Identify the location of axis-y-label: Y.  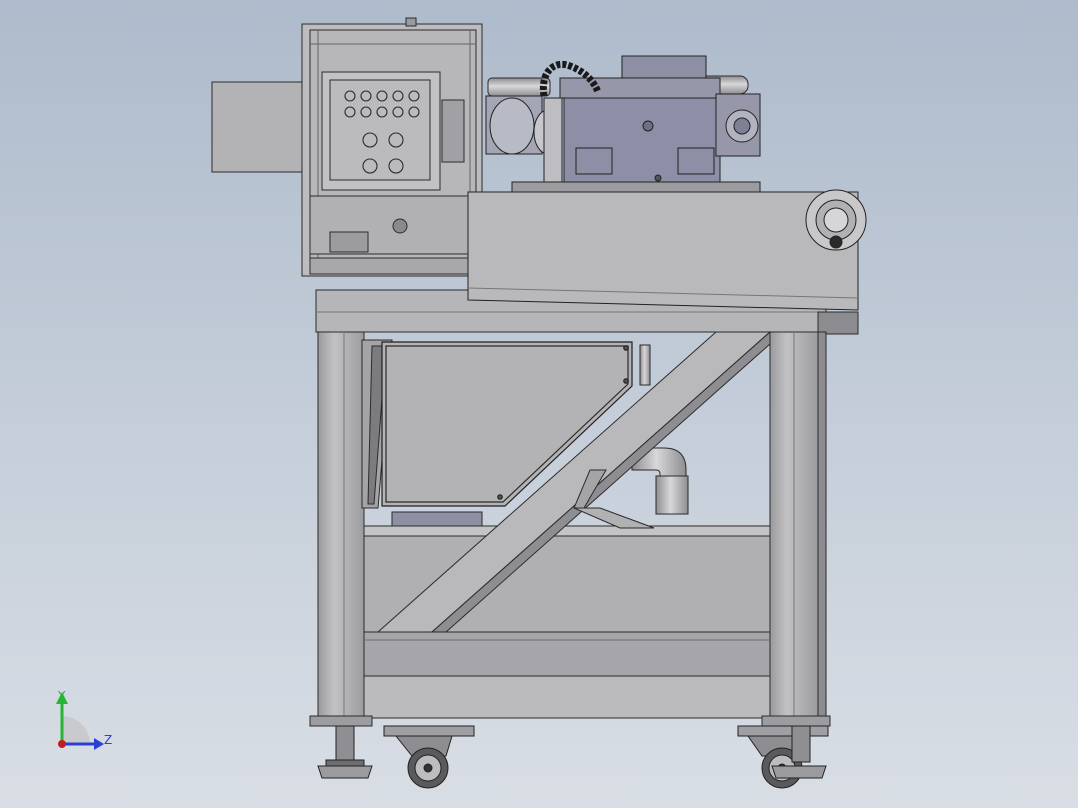
(61, 696).